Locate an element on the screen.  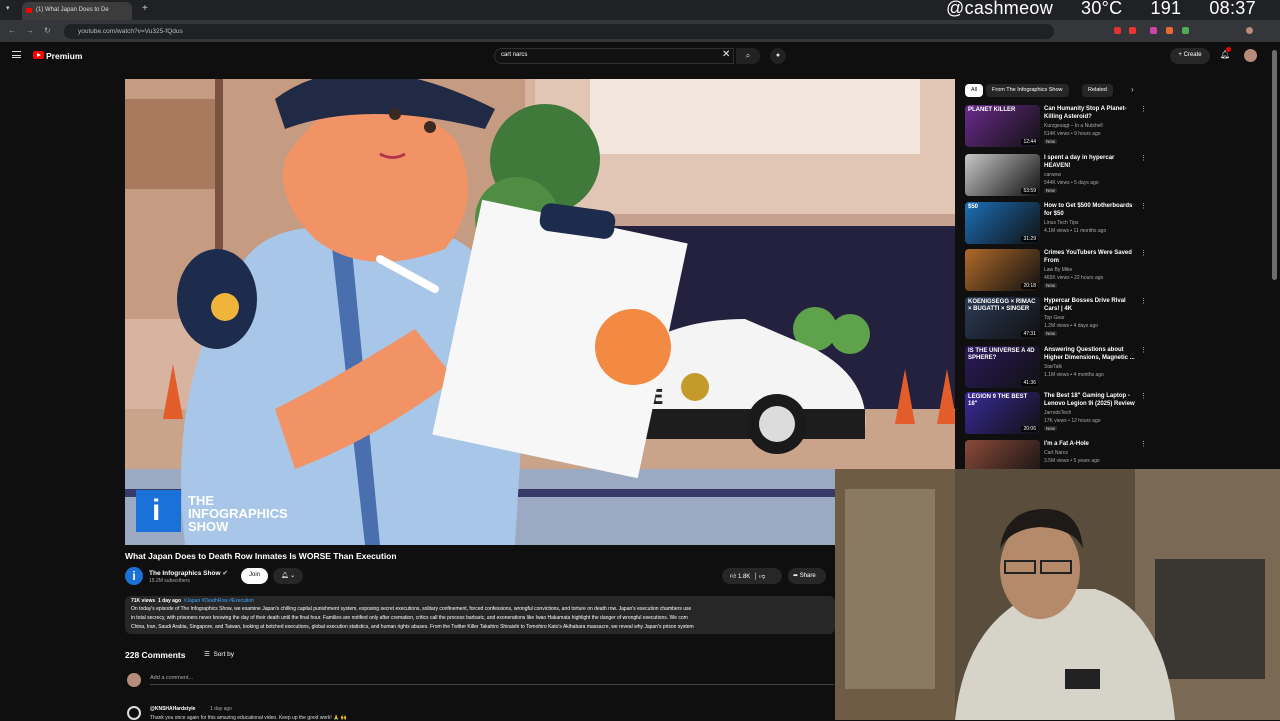
recommendation-meta: 3.5M views • 5 years ago is located at coordinates (1072, 461).